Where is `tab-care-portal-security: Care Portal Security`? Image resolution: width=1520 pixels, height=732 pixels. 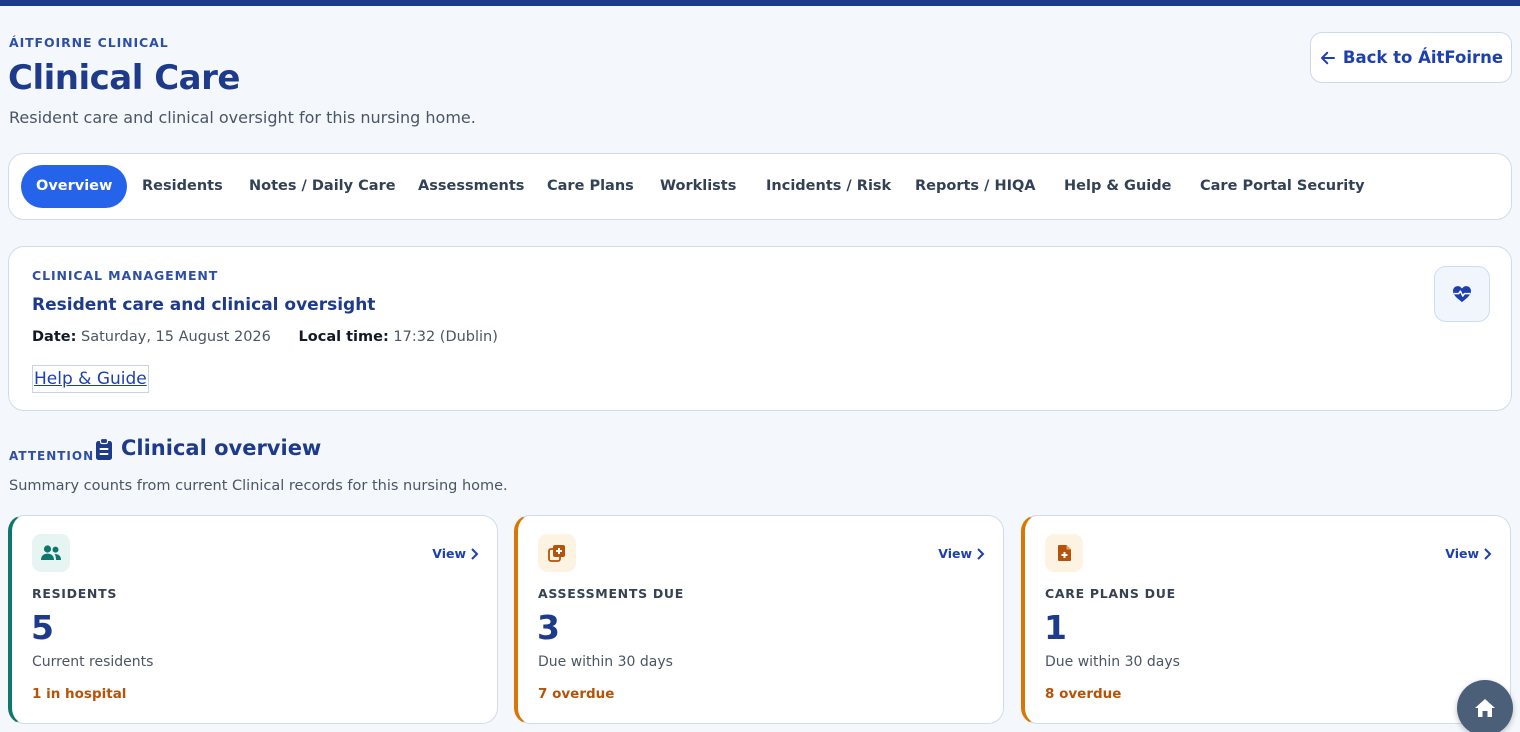 tab-care-portal-security: Care Portal Security is located at coordinates (1282, 186).